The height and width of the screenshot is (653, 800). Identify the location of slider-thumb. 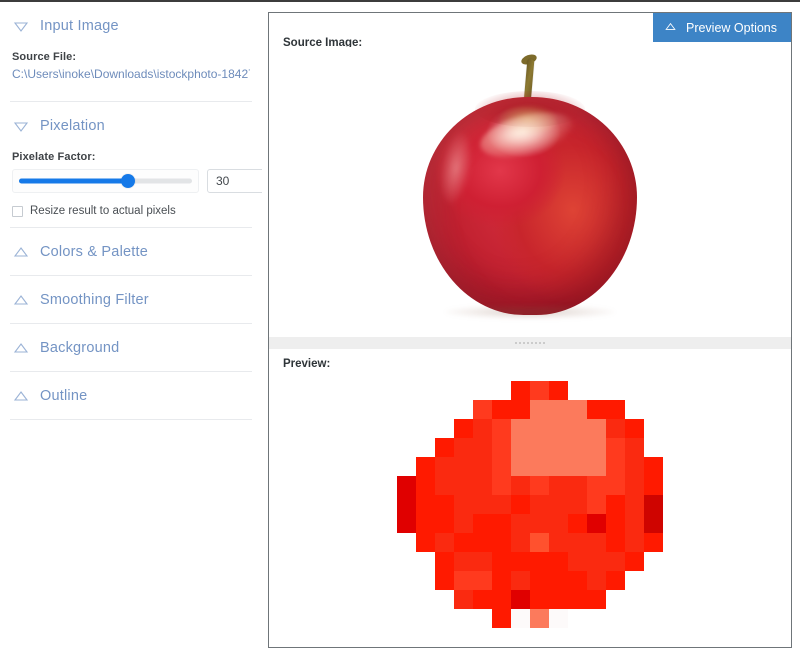
(127, 181).